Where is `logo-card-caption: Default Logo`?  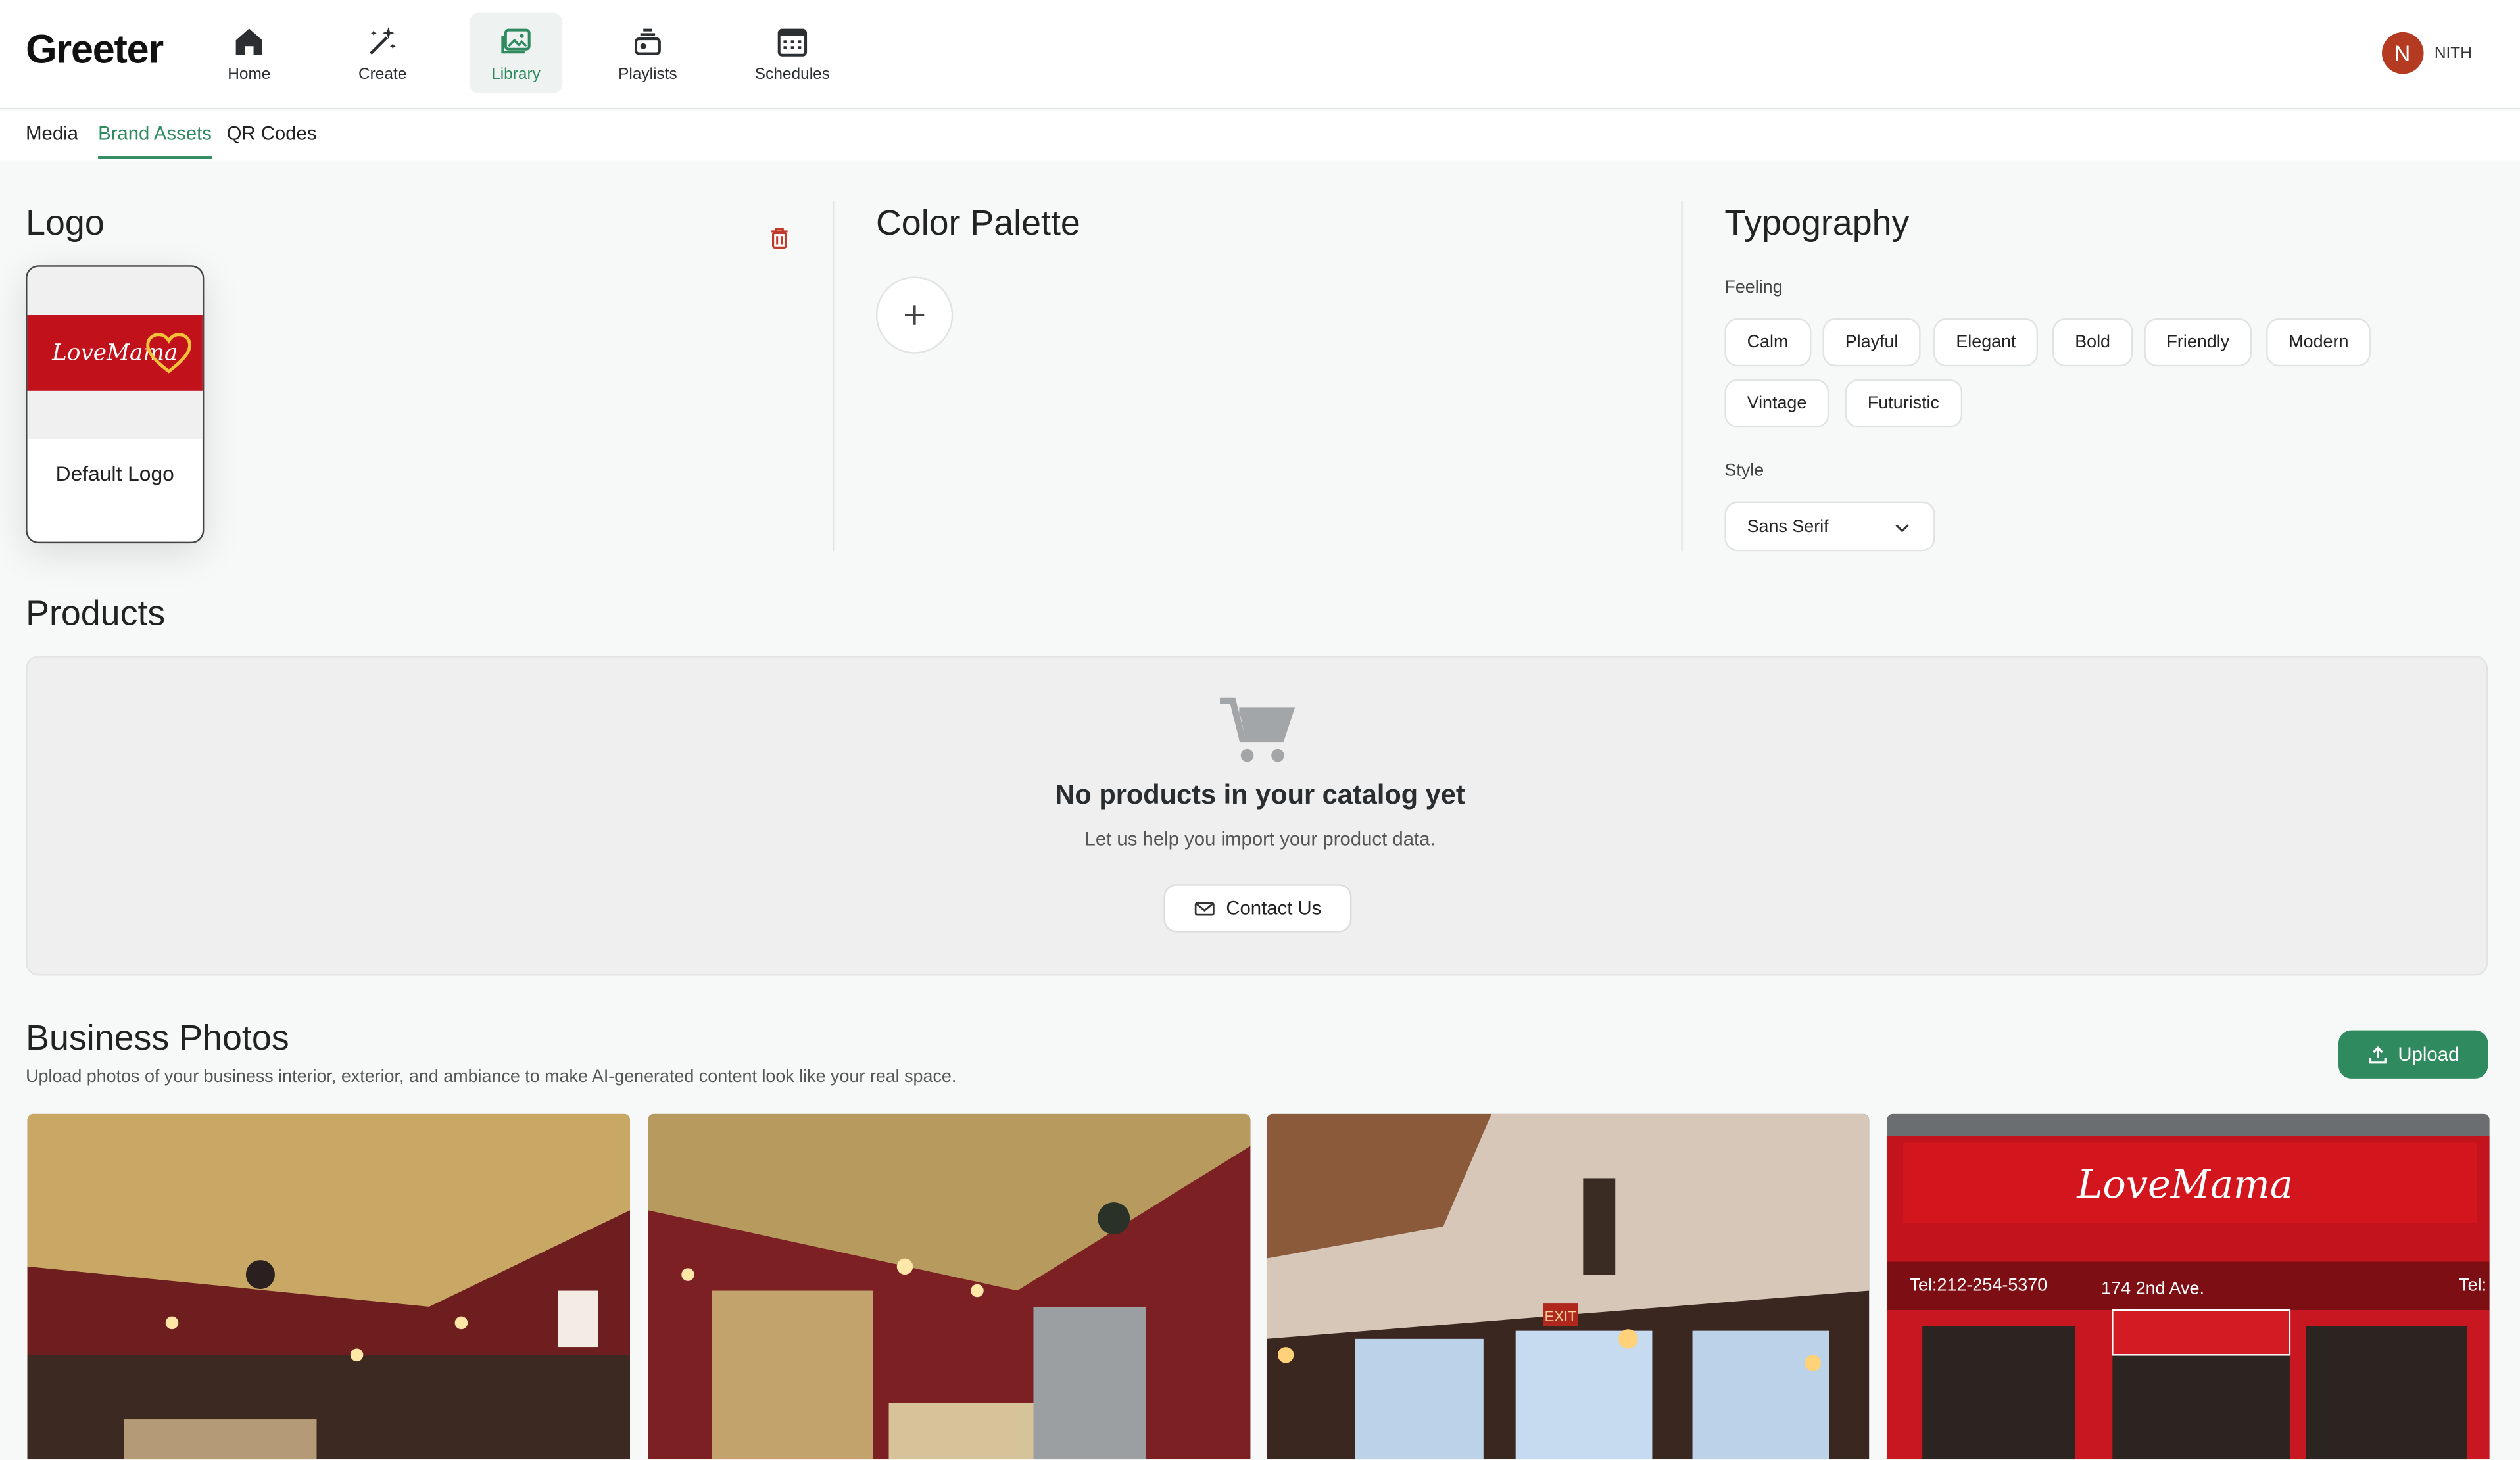 logo-card-caption: Default Logo is located at coordinates (114, 474).